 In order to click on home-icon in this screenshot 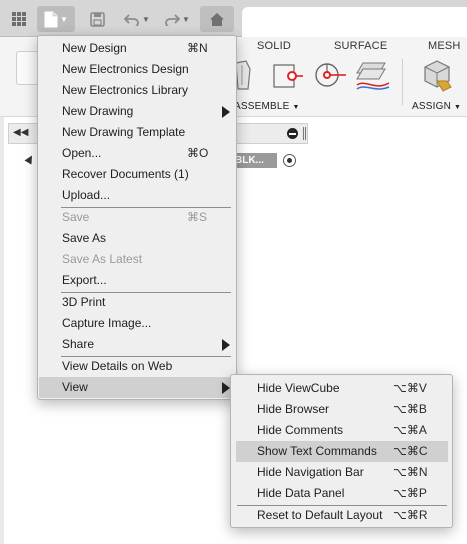, I will do `click(217, 19)`.